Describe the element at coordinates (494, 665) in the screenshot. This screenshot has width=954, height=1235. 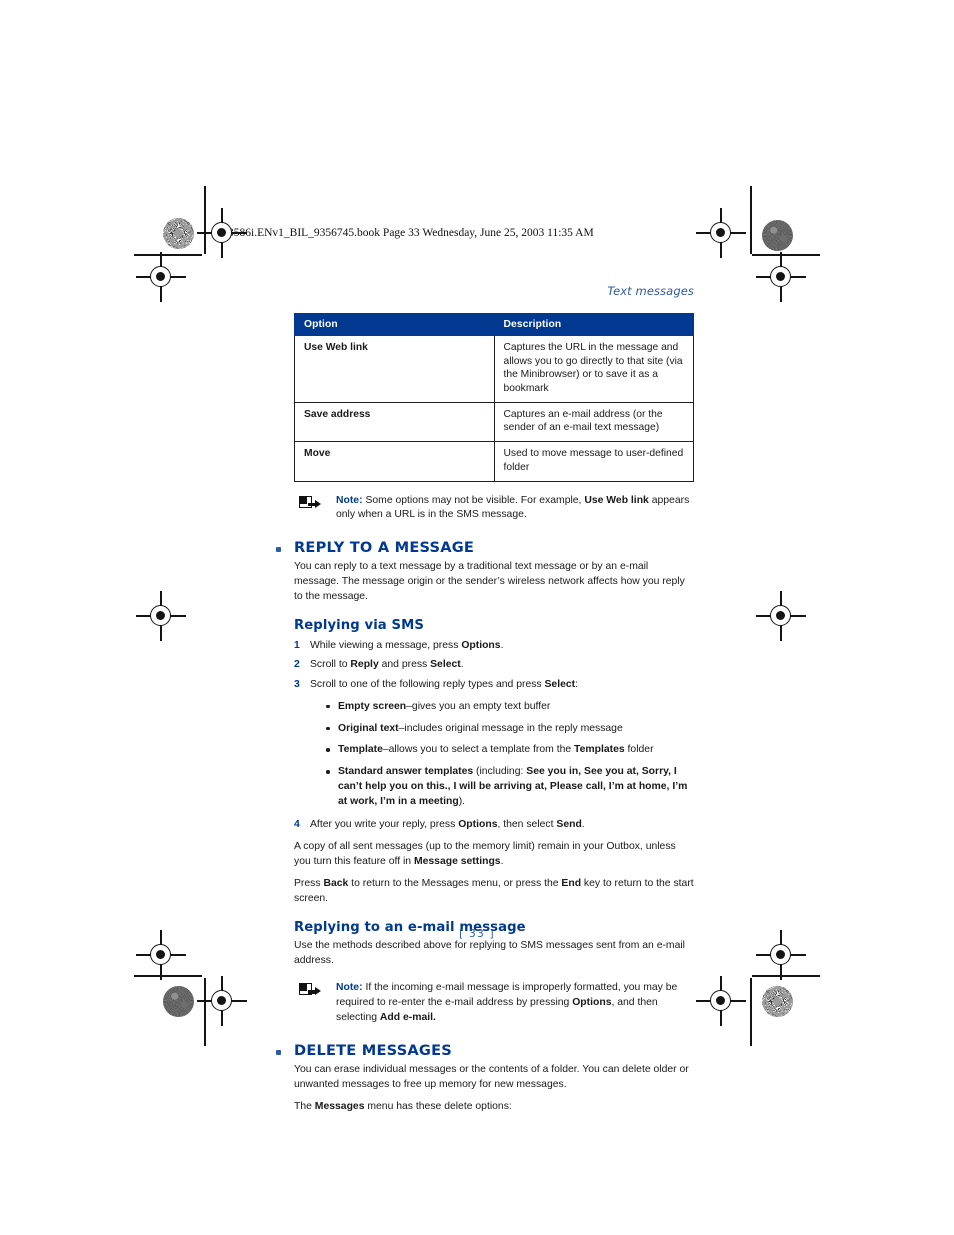
I see `step-2: 2 Scroll to Reply and press Select.` at that location.